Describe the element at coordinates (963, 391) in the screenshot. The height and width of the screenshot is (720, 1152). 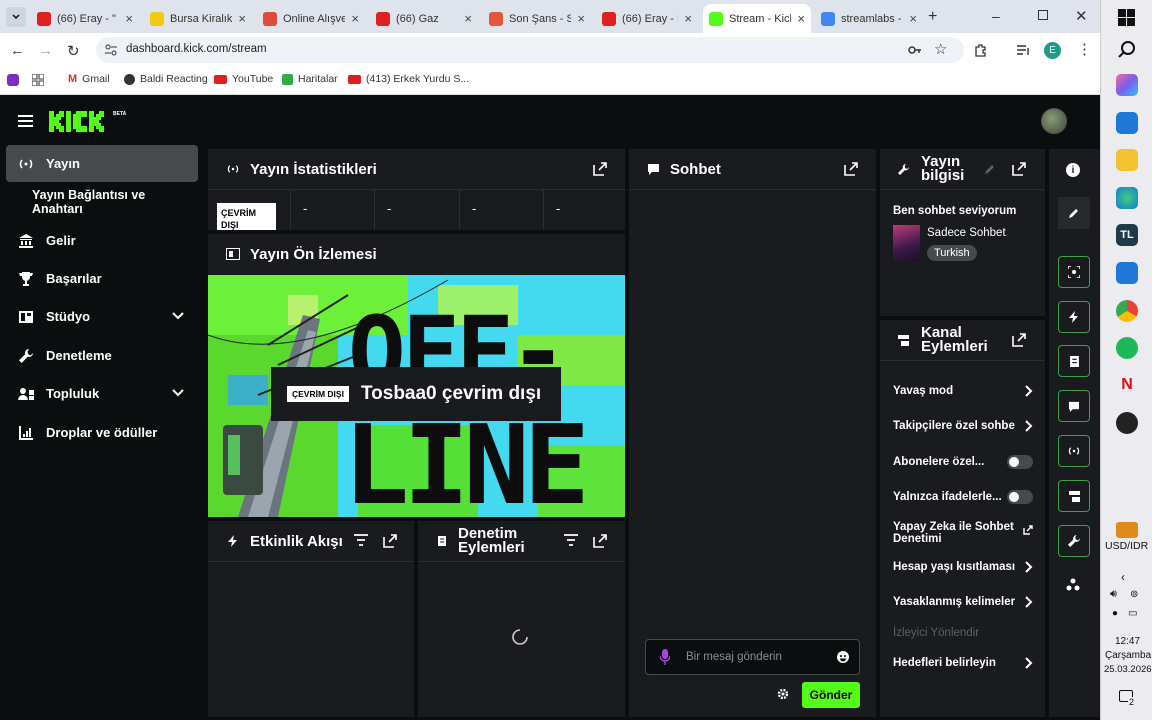
I see `action-slow-mode: Yavaş mod` at that location.